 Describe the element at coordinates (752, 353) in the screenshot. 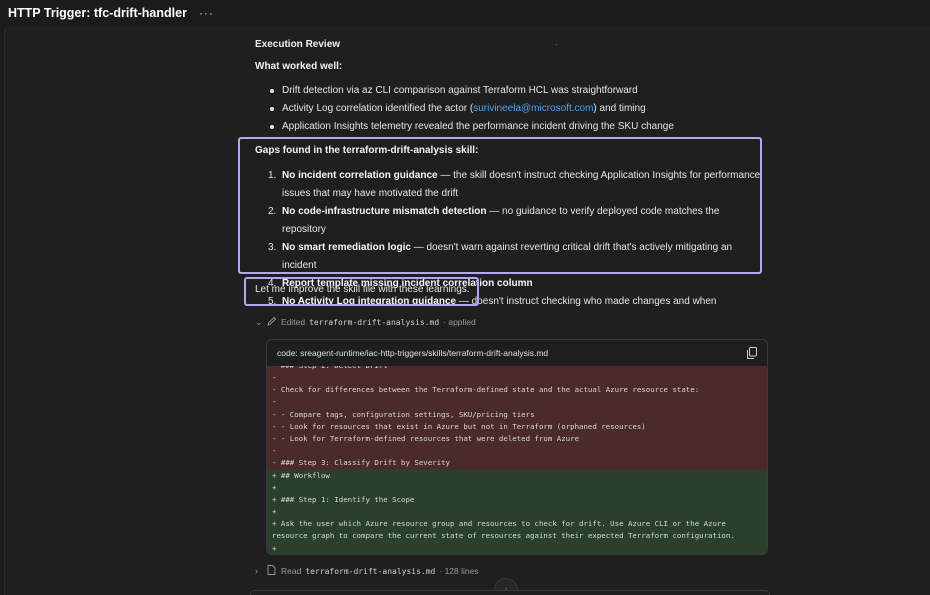

I see `copy-icon` at that location.